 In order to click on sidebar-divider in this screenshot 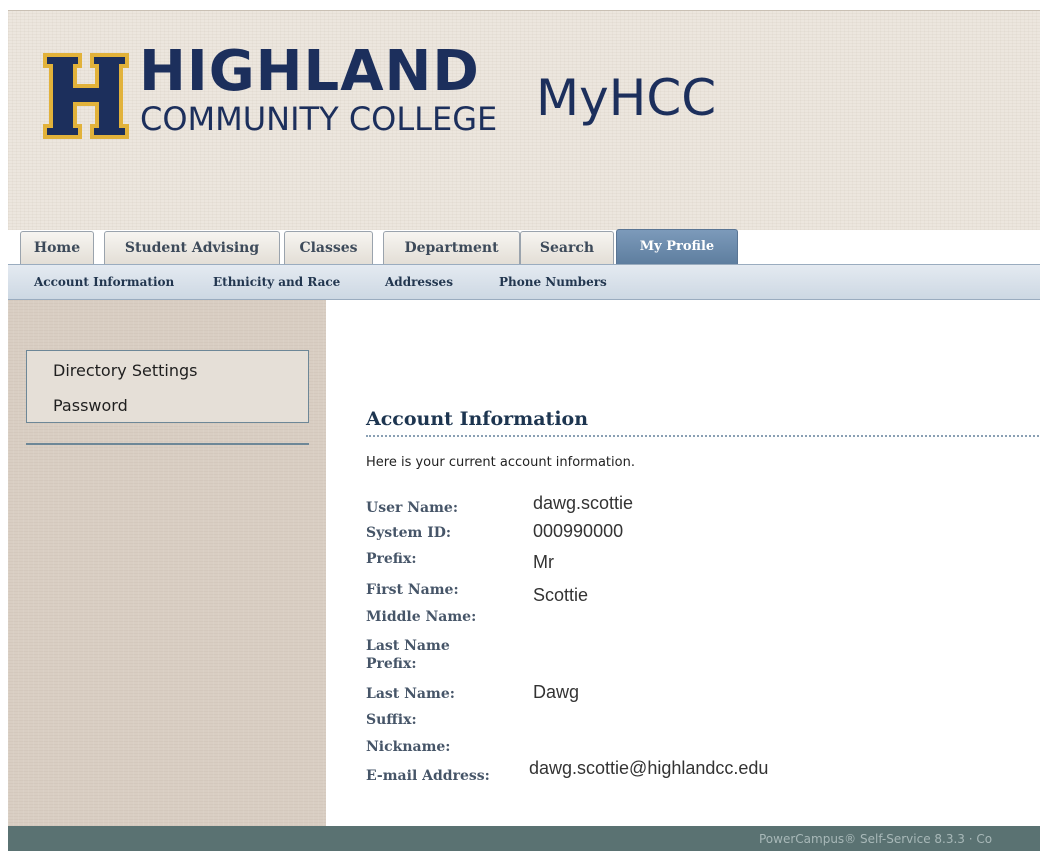, I will do `click(167, 444)`.